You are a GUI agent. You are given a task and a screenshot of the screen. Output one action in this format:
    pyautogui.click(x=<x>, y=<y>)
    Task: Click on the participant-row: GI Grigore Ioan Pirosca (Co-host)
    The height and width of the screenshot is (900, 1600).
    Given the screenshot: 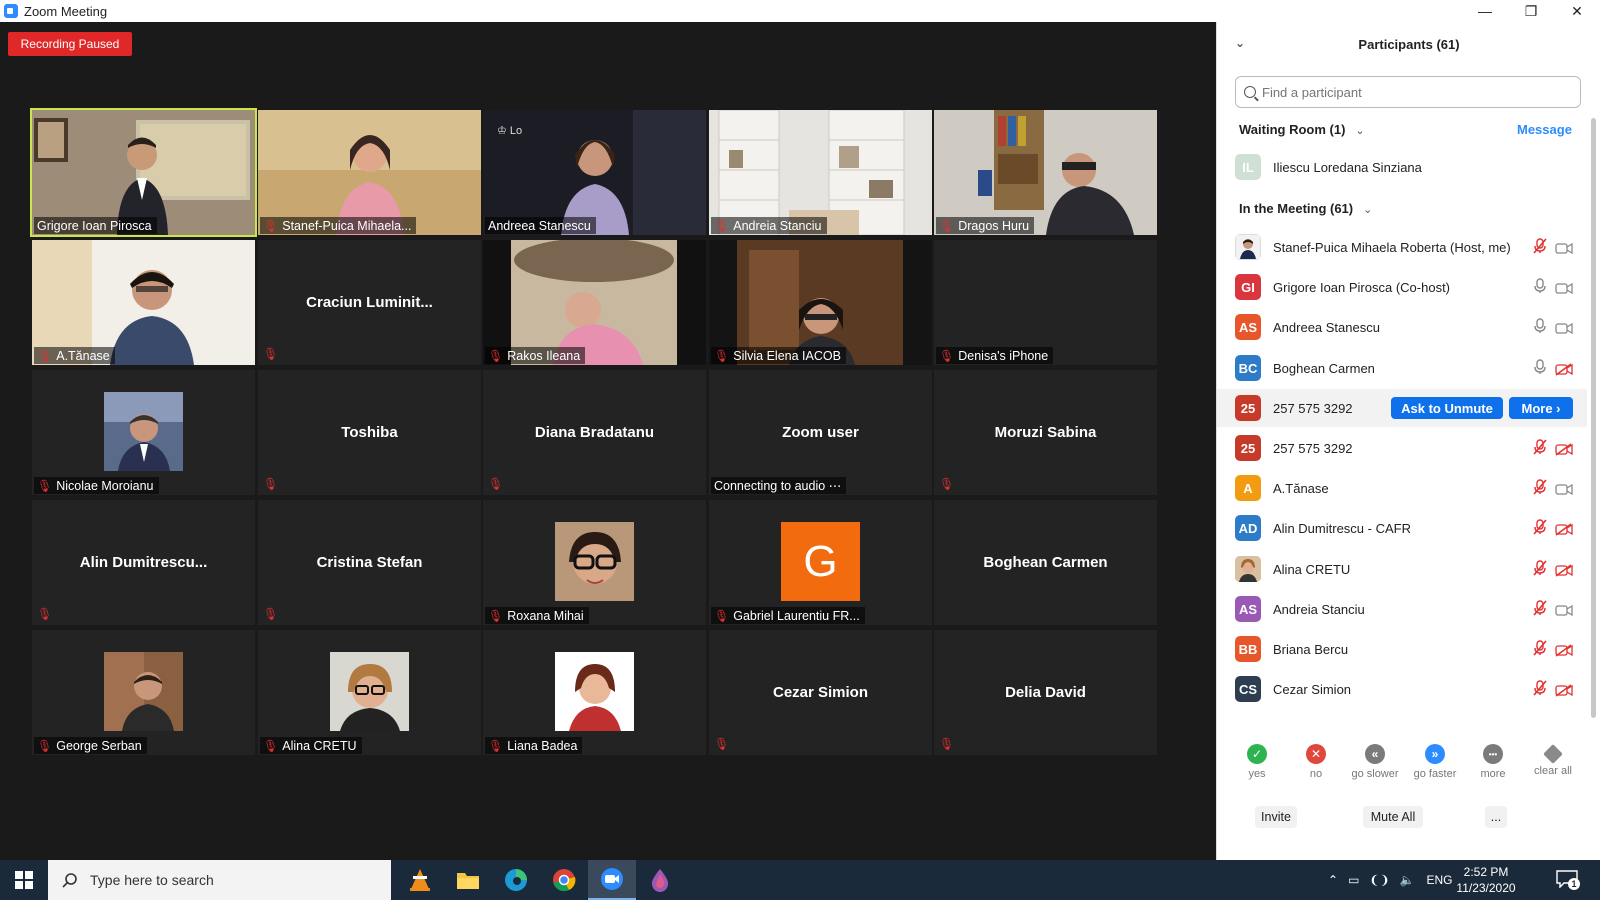 What is the action you would take?
    pyautogui.click(x=1402, y=287)
    